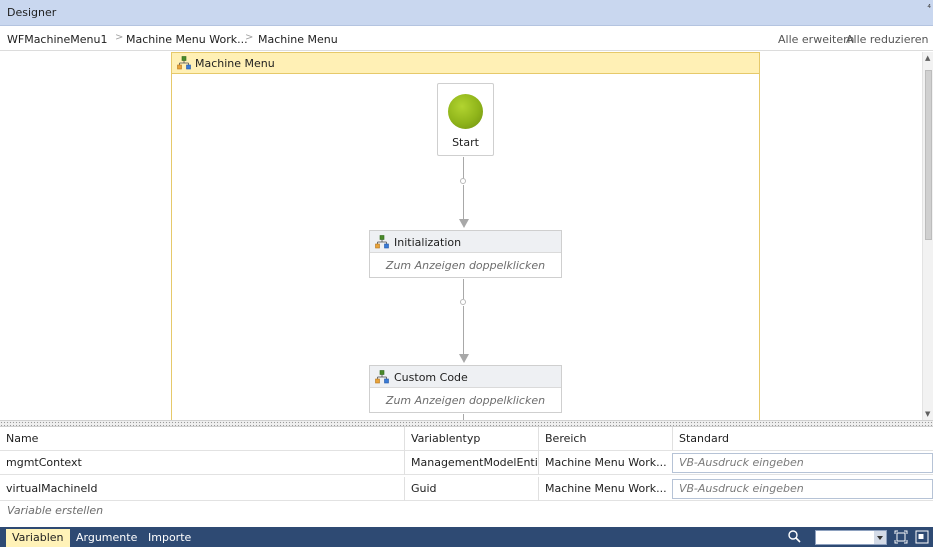 This screenshot has width=933, height=547. I want to click on activity-title: Initialization, so click(428, 242).